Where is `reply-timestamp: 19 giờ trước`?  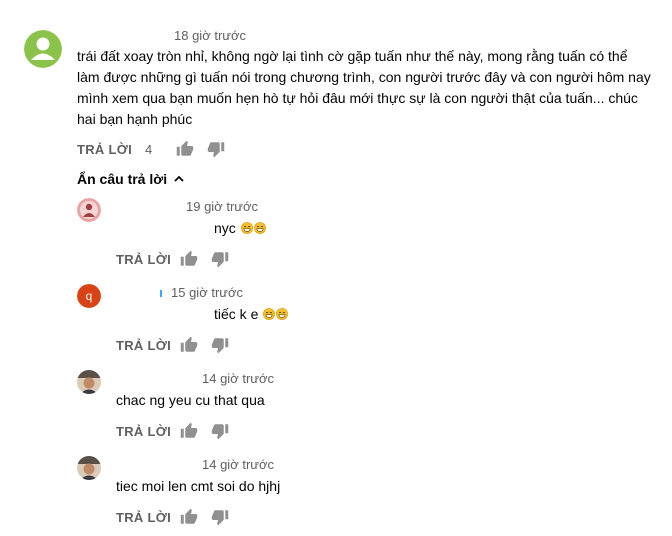 reply-timestamp: 19 giờ trước is located at coordinates (222, 206).